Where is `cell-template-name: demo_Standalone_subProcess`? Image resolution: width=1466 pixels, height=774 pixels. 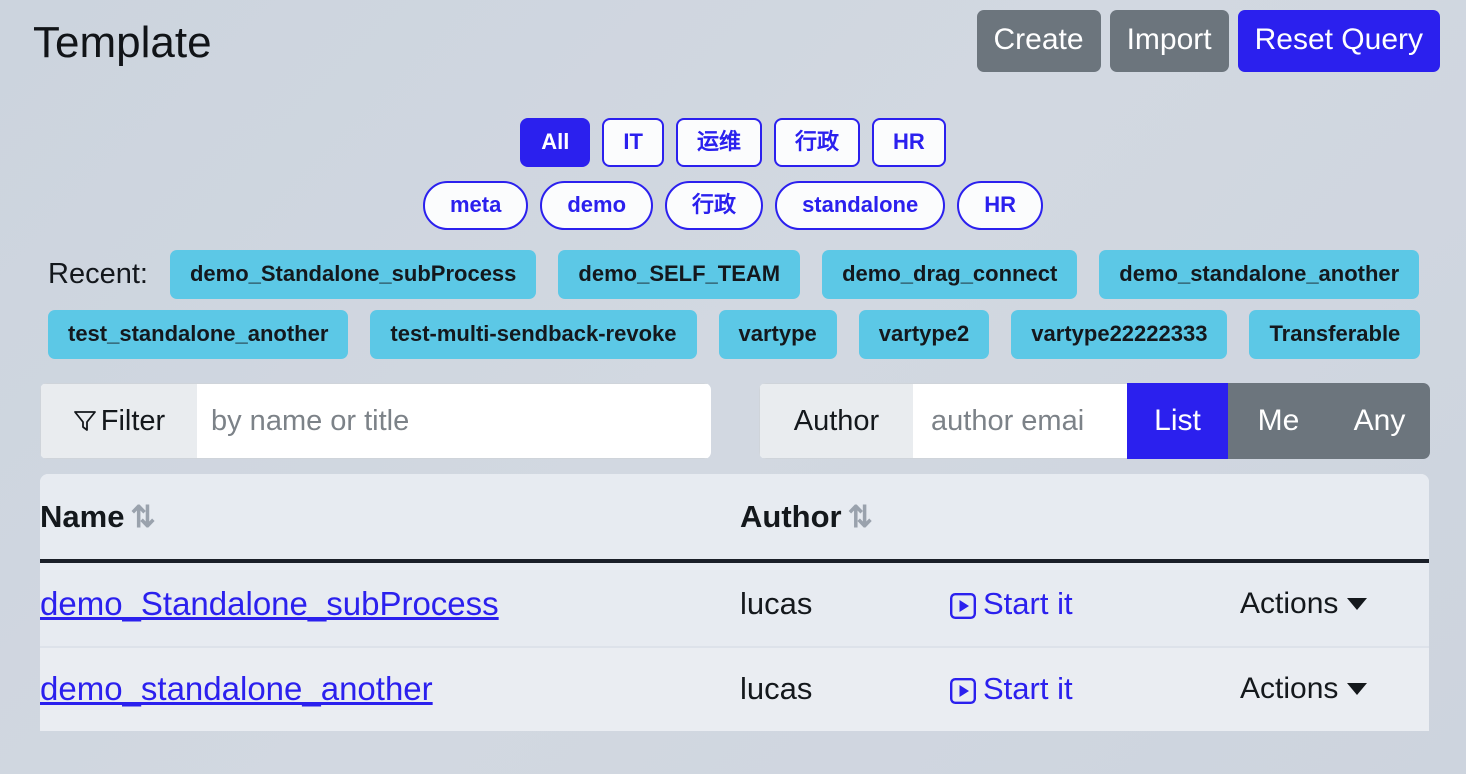
cell-template-name: demo_Standalone_subProcess is located at coordinates (390, 604).